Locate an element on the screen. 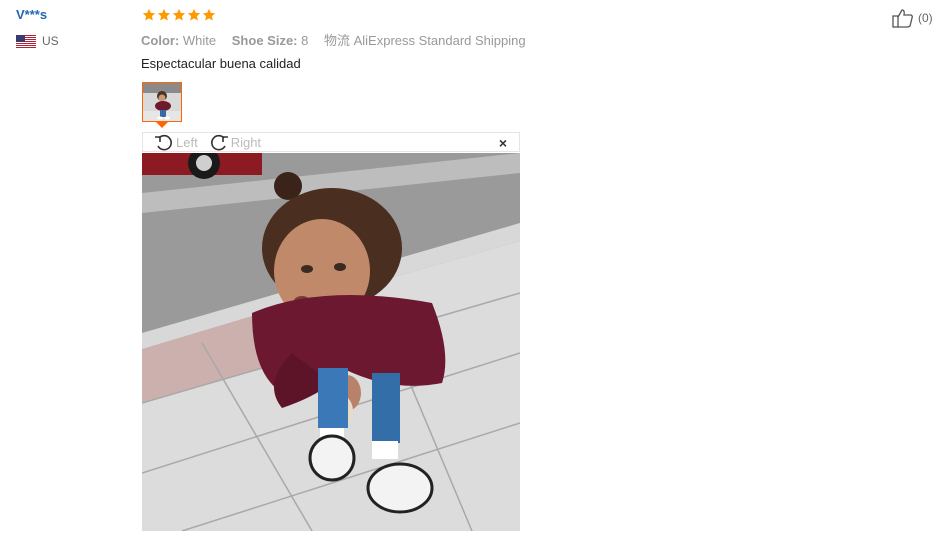 The height and width of the screenshot is (542, 952). helpful-button: (0) is located at coordinates (912, 18).